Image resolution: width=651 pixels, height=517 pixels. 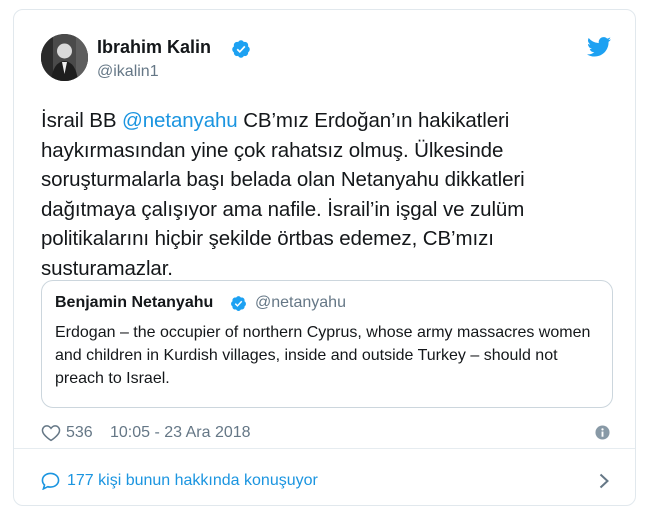 I want to click on conversation-link: 177 kişi bunun hakkında konuşuyor, so click(x=327, y=481).